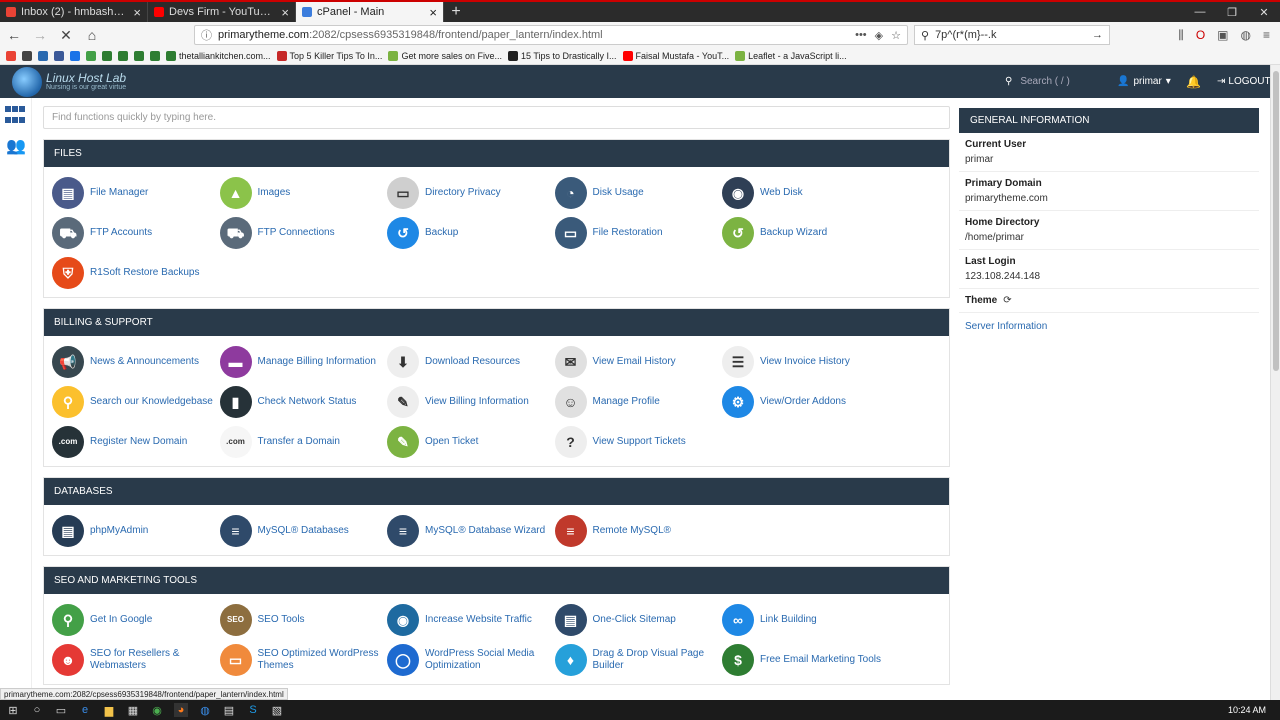 This screenshot has width=1280, height=720. I want to click on function-item: ? View Support Tickets, so click(638, 442).